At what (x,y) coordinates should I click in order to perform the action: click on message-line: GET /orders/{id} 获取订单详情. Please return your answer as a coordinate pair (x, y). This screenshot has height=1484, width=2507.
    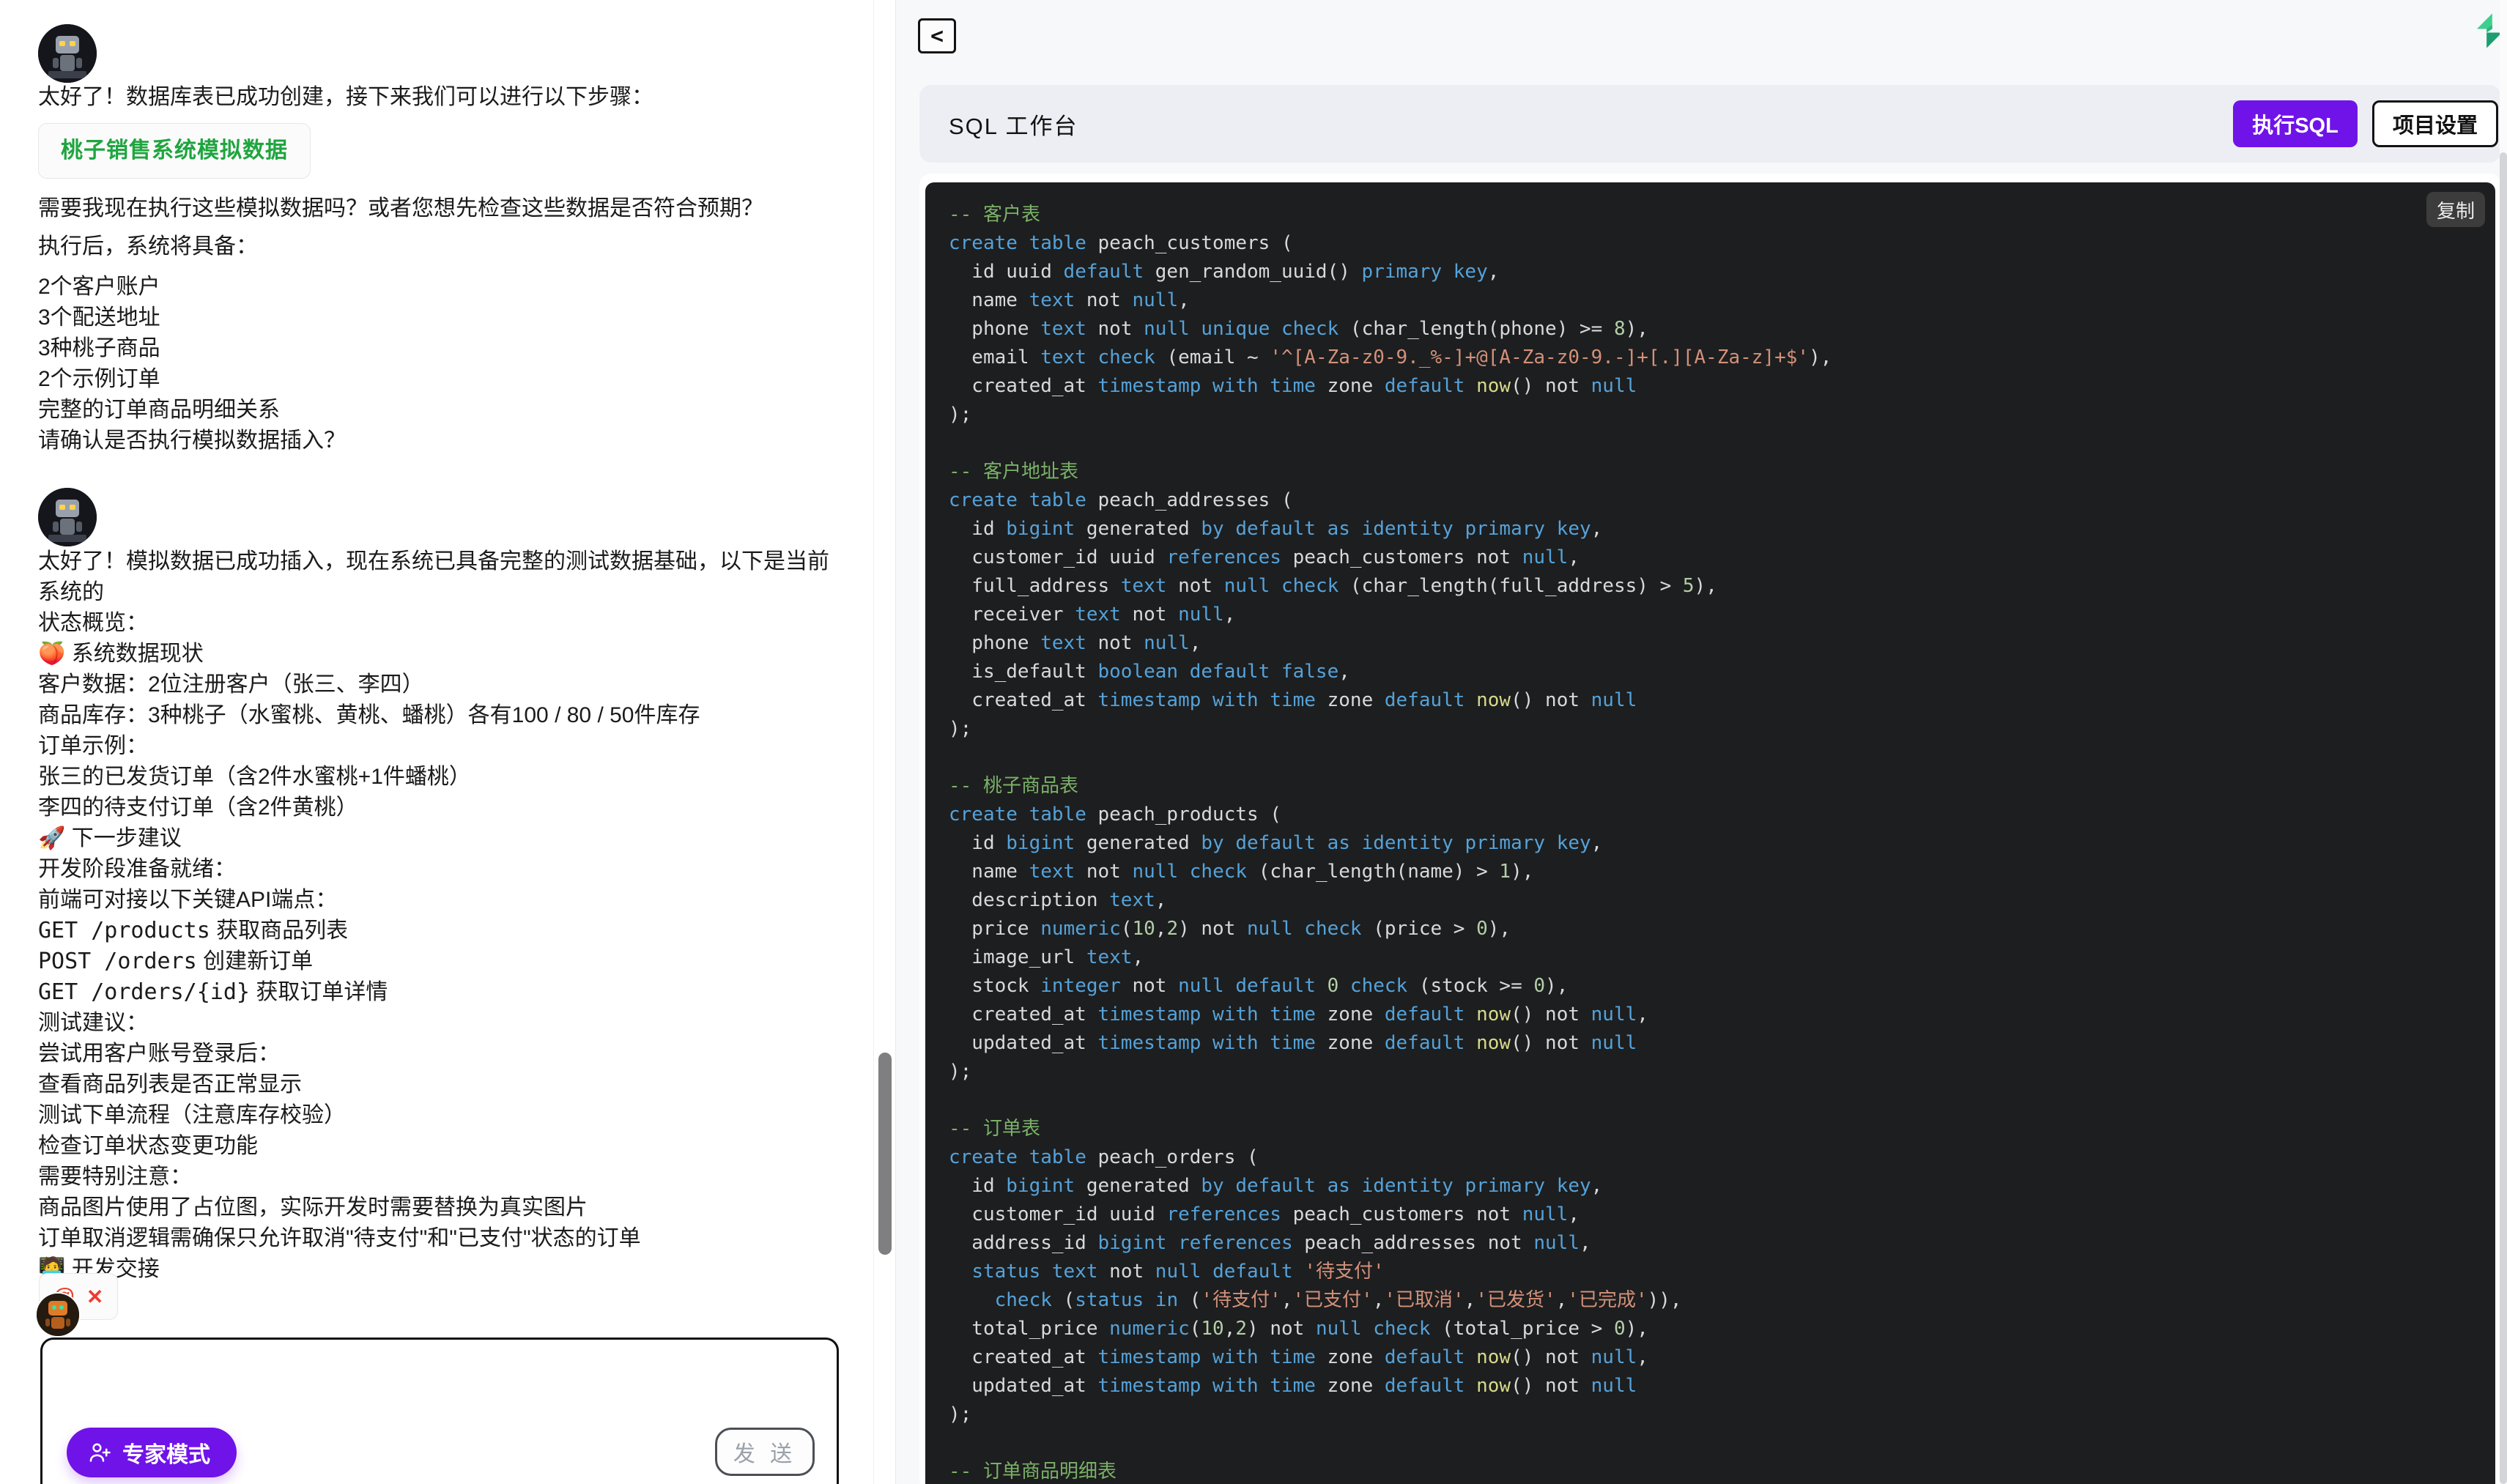
    Looking at the image, I should click on (213, 992).